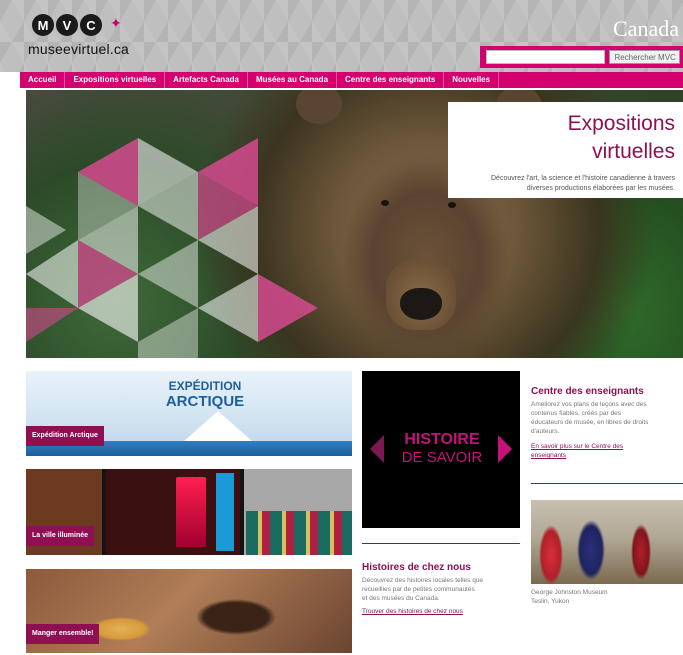 The width and height of the screenshot is (683, 655). Describe the element at coordinates (65, 436) in the screenshot. I see `tile-label: Expédition Arctique` at that location.